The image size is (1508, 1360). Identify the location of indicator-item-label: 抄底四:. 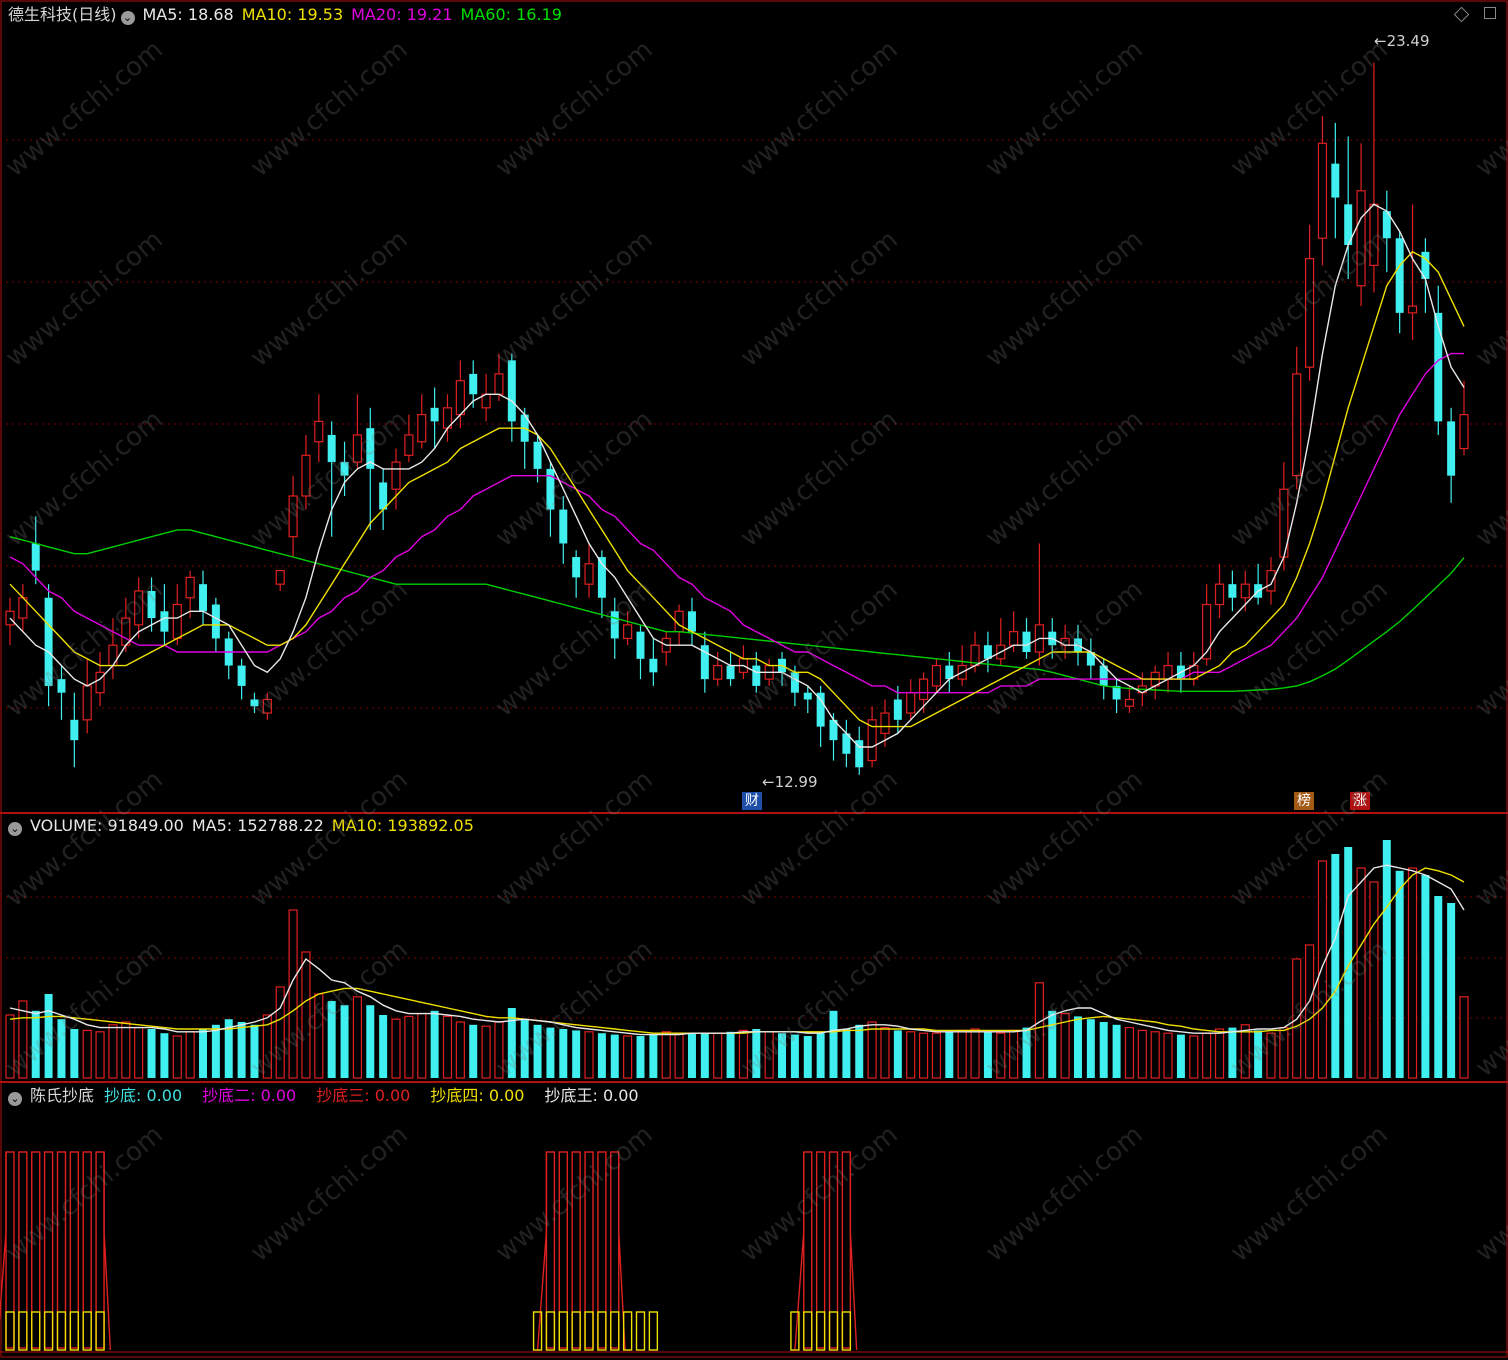
(459, 1095).